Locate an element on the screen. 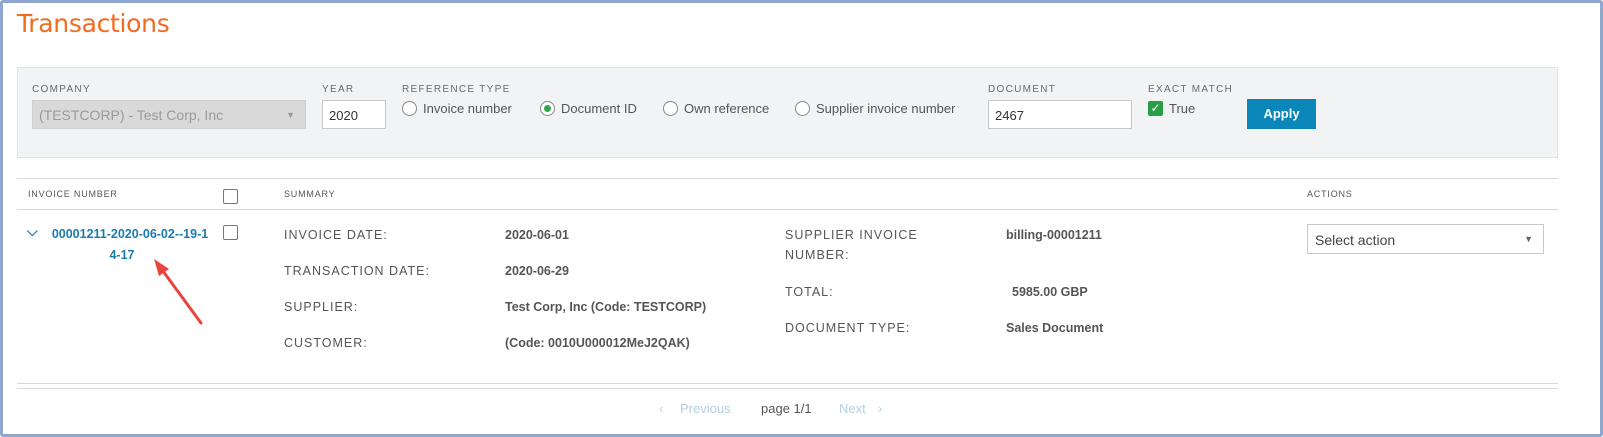 The image size is (1603, 437). header-invoice-number: INVOICE NUMBER is located at coordinates (73, 194).